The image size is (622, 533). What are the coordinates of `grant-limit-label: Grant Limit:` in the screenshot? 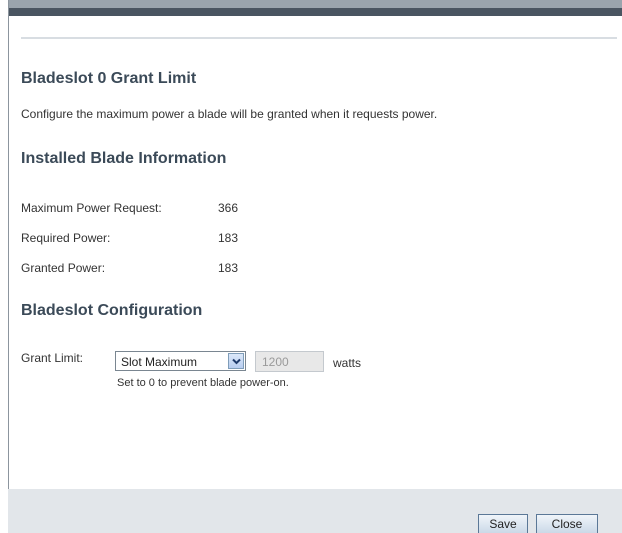 It's located at (52, 358).